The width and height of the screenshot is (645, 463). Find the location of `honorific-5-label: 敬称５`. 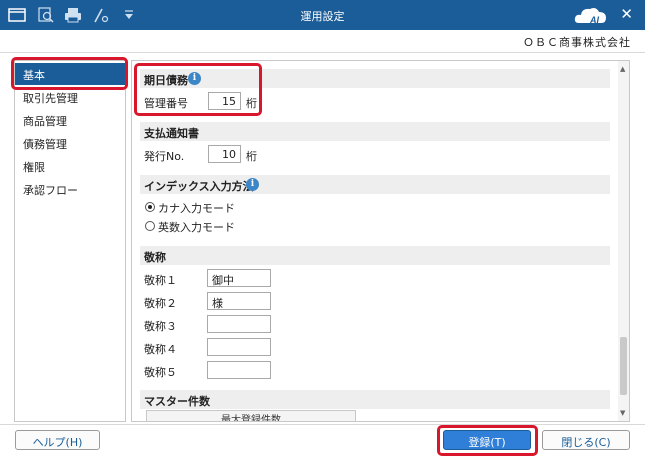

honorific-5-label: 敬称５ is located at coordinates (160, 372).